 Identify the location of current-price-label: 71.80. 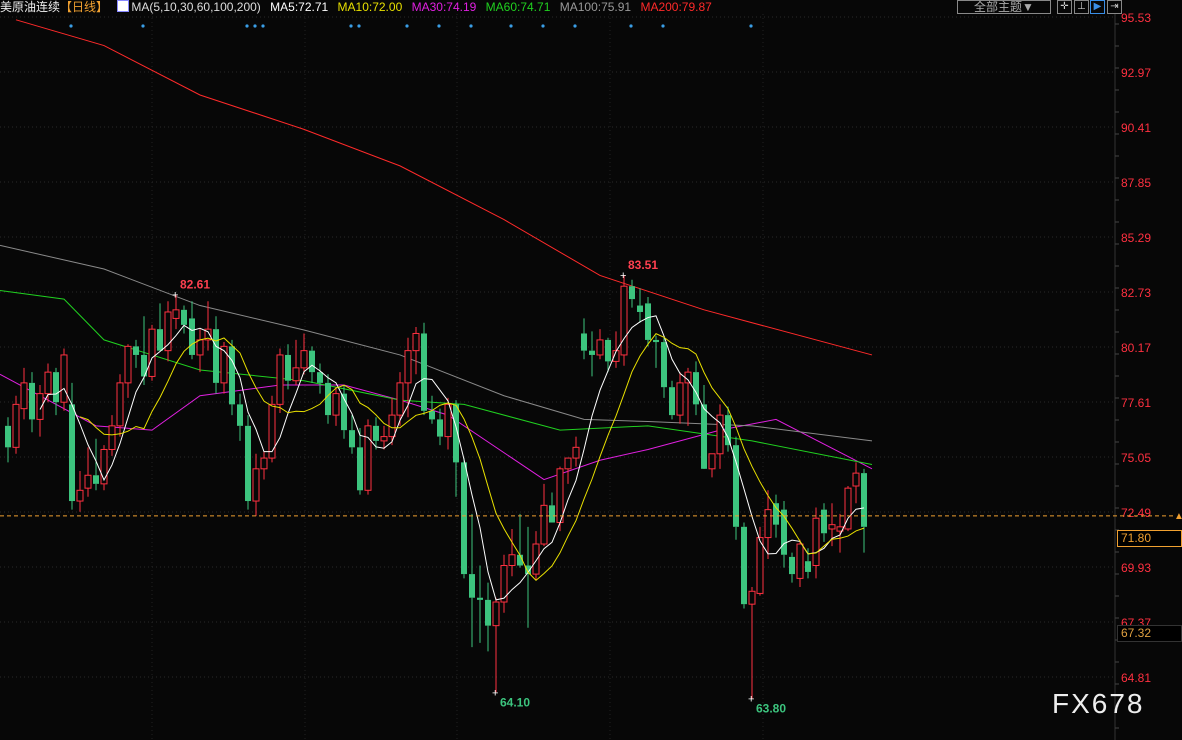
(1149, 538).